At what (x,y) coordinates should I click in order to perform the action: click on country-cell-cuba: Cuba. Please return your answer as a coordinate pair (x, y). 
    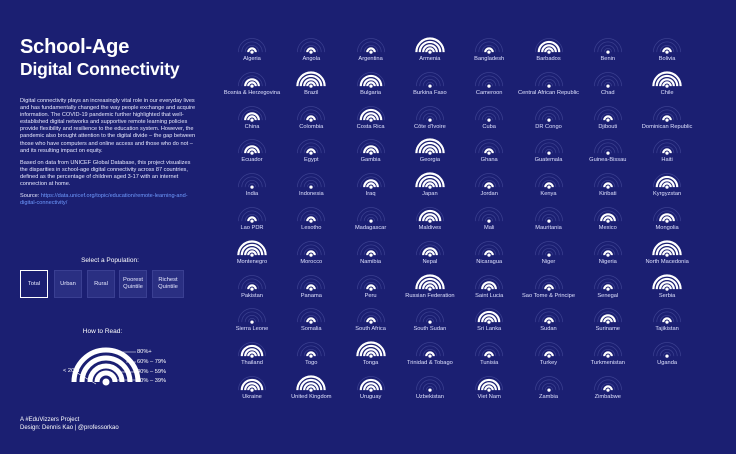
    Looking at the image, I should click on (489, 123).